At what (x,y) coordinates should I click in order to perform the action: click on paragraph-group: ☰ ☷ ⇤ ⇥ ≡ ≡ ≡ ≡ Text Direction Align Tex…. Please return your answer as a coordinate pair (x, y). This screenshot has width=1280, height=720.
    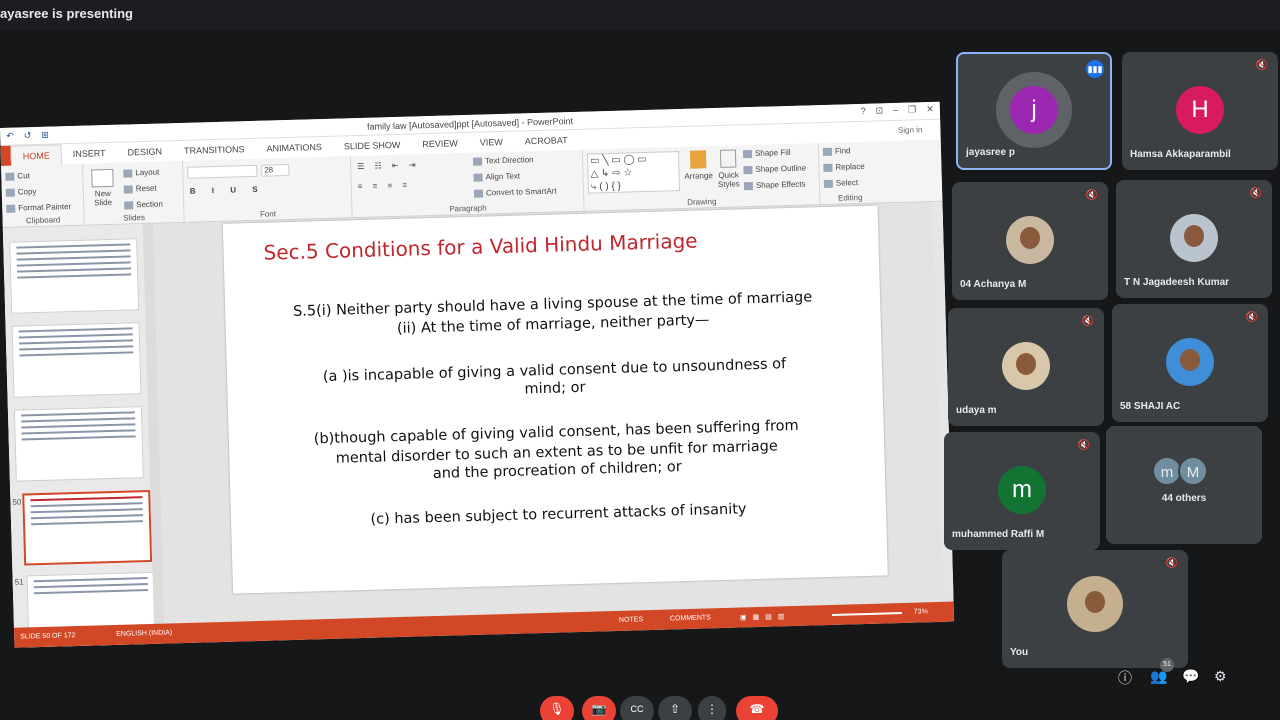
    Looking at the image, I should click on (467, 184).